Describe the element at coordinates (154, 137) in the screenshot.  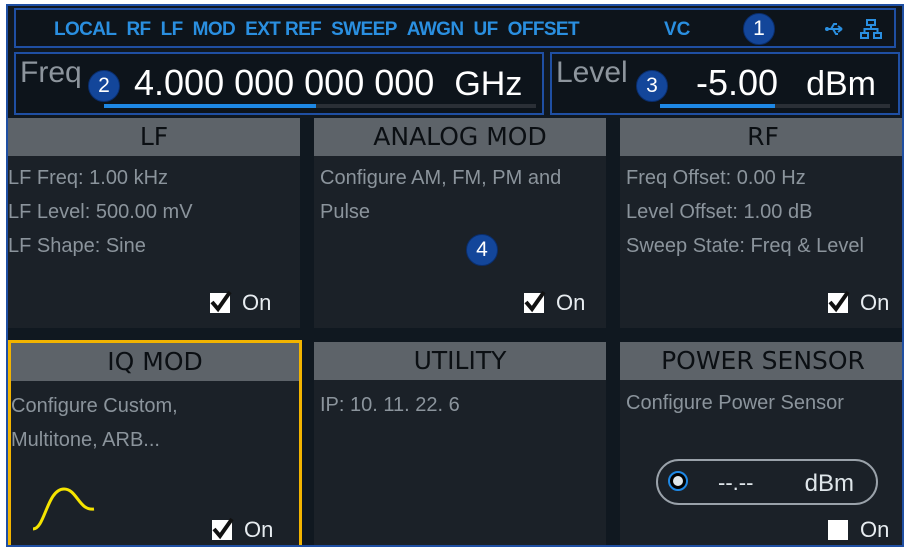
I see `tile-lf-title: LF` at that location.